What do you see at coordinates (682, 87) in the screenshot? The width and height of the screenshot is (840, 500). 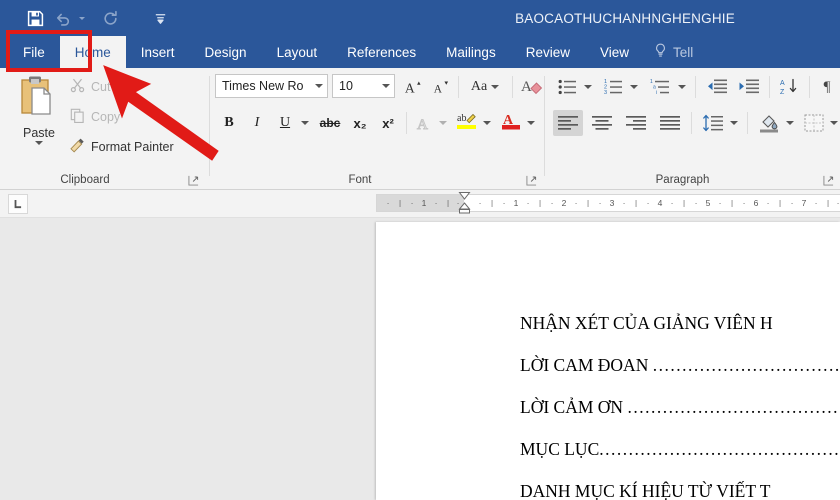 I see `multilevel-caret-icon` at bounding box center [682, 87].